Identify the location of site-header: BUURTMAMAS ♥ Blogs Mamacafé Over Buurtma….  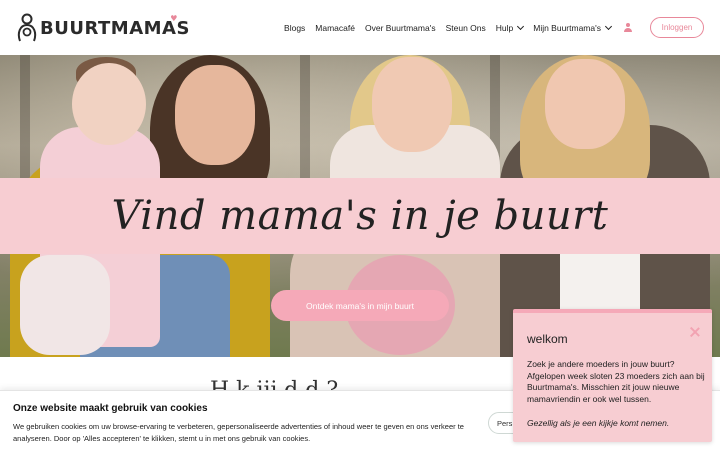
(360, 27).